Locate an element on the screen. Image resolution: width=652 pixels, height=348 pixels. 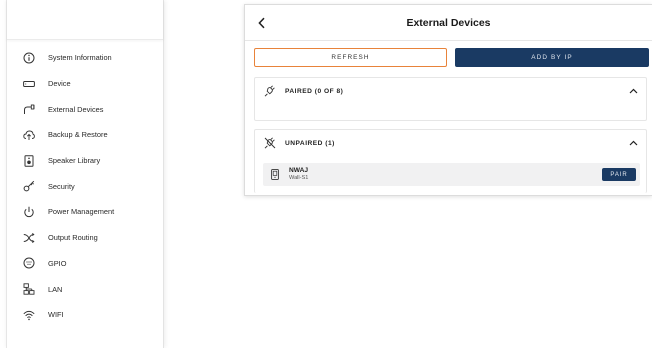
paired-section-label: PAIRED (0 OF 8) is located at coordinates (314, 91).